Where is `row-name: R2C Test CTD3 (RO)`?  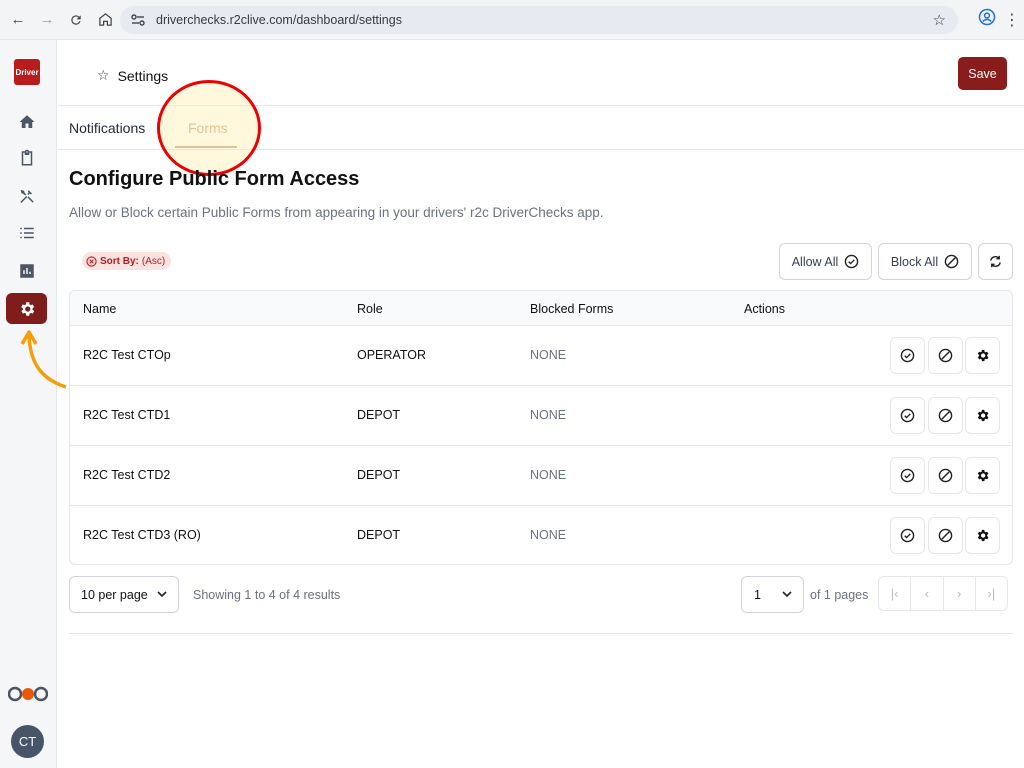
row-name: R2C Test CTD3 (RO) is located at coordinates (142, 535).